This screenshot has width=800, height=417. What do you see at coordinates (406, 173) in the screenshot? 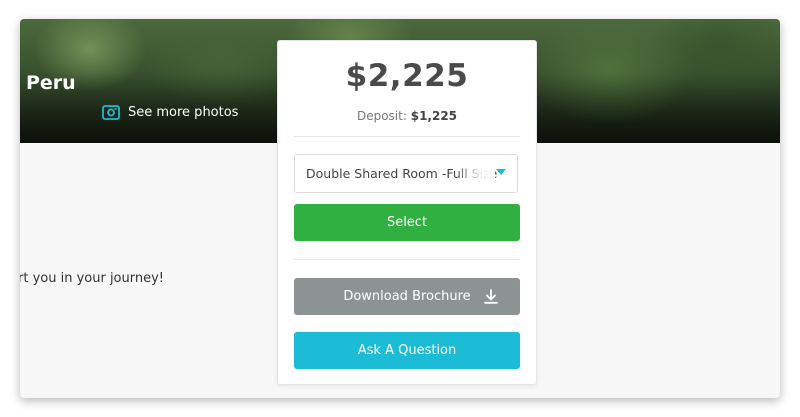
I see `room-type-select: Double Shared Room -Full Size` at bounding box center [406, 173].